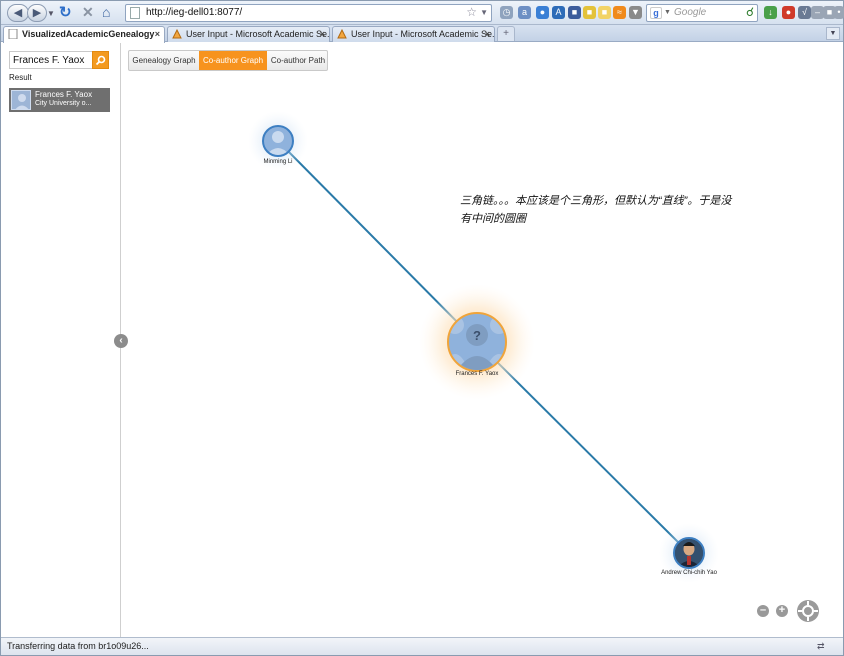 This screenshot has height=656, width=844. I want to click on back-button: ◀, so click(18, 13).